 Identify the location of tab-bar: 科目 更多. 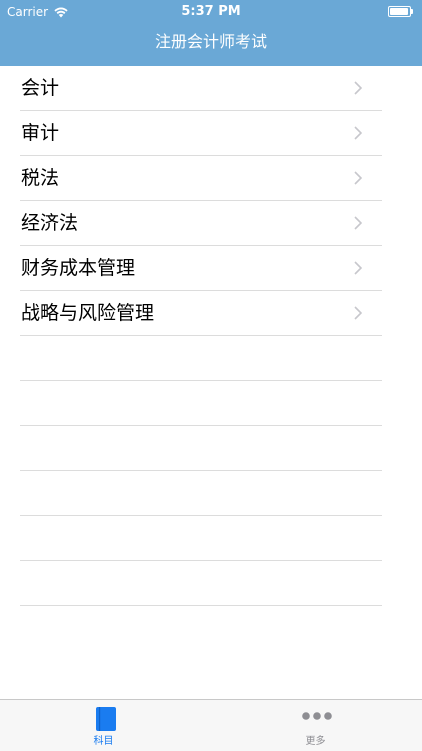
(211, 725).